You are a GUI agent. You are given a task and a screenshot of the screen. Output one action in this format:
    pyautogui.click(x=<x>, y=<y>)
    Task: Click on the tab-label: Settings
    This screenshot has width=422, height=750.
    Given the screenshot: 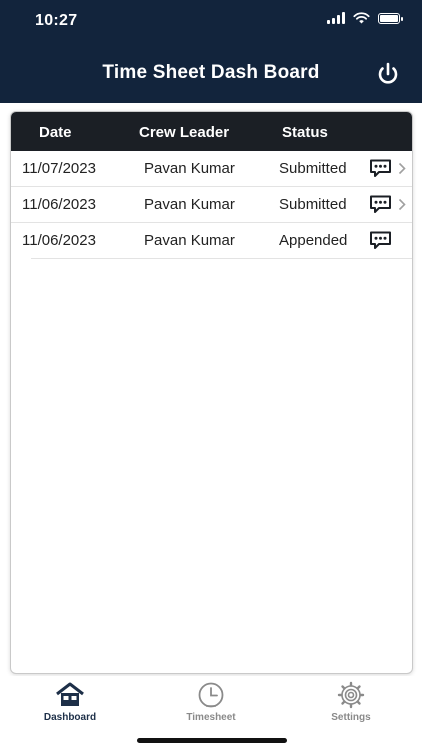 What is the action you would take?
    pyautogui.click(x=351, y=717)
    